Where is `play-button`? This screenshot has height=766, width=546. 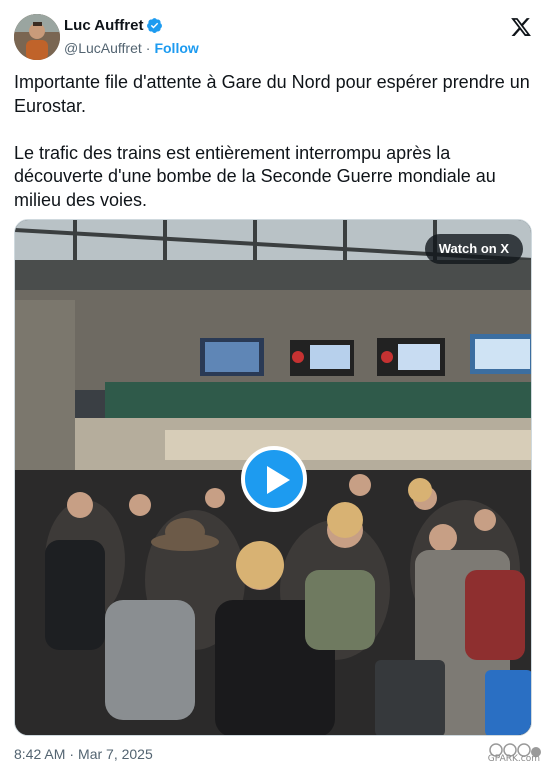
play-button is located at coordinates (274, 479).